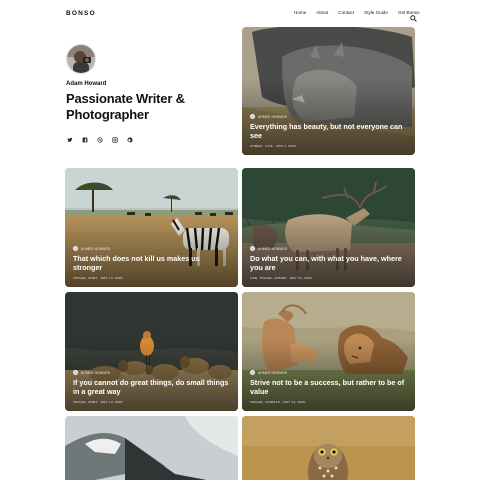 This screenshot has height=480, width=480. I want to click on facebook-icon, so click(84, 139).